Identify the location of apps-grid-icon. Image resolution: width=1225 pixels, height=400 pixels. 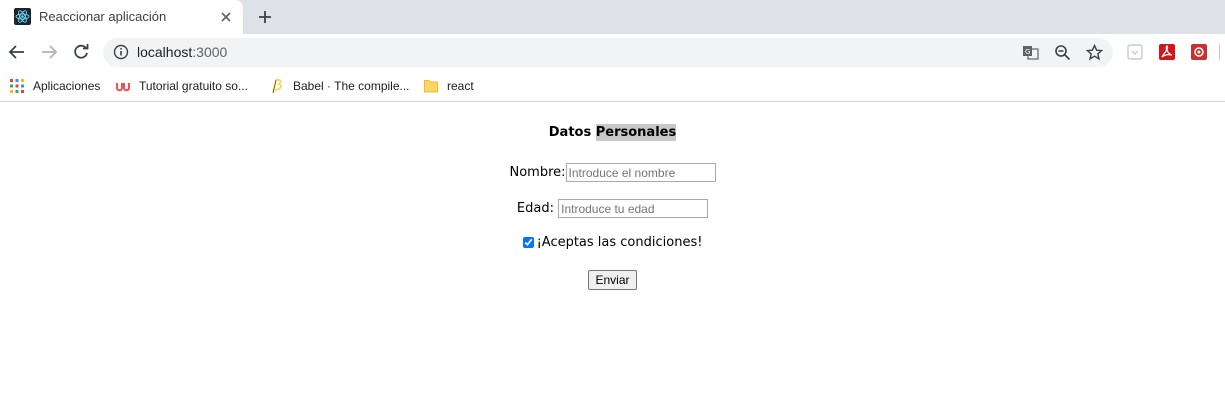
(17, 86).